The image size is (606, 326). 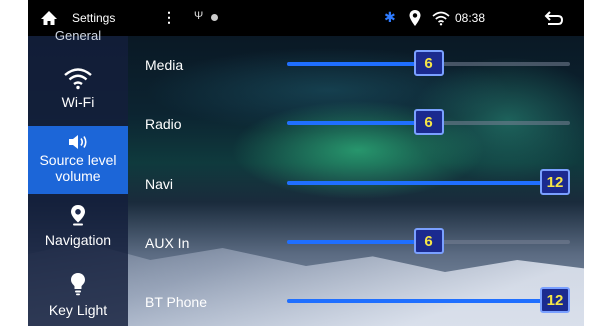 I want to click on media-volume-slider: 6, so click(x=428, y=63).